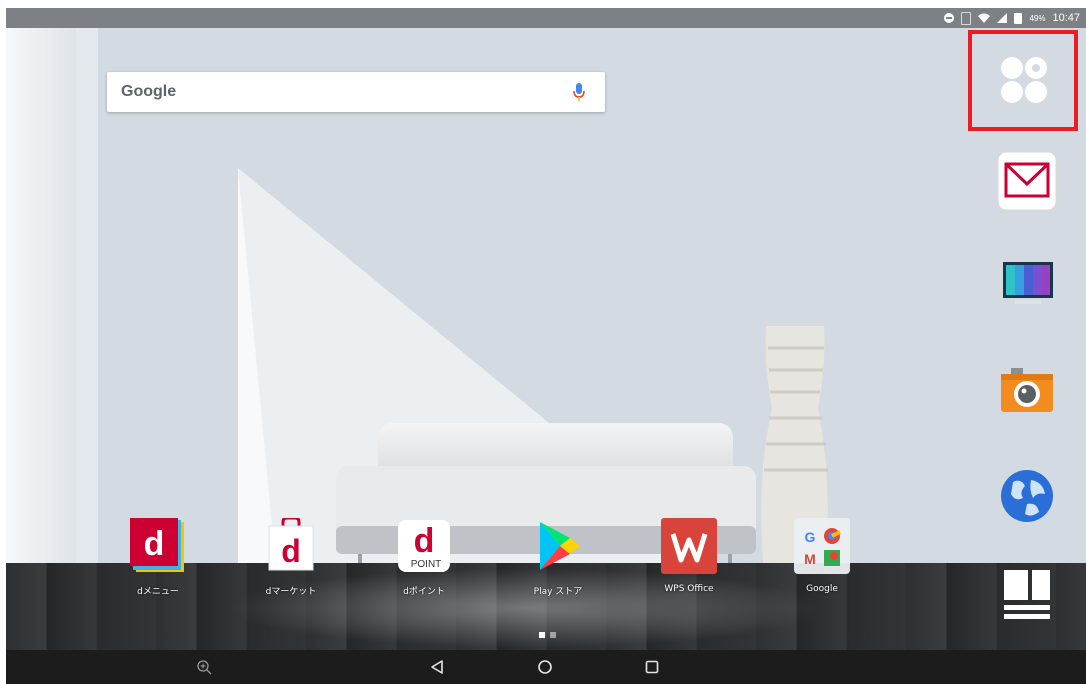  Describe the element at coordinates (291, 592) in the screenshot. I see `app-label: dマーケット` at that location.